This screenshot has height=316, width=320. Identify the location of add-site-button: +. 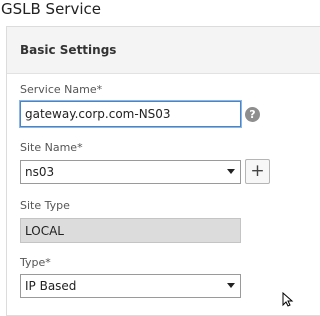
(257, 171).